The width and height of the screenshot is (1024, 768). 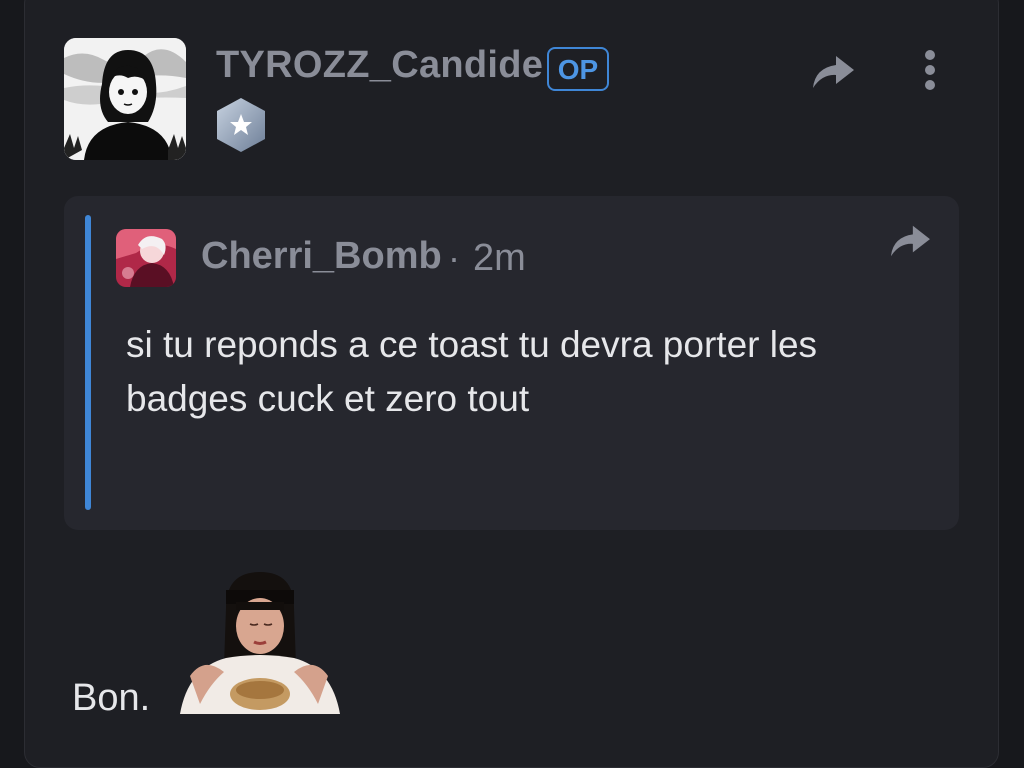 I want to click on author-username: TYROZZ_Candide, so click(x=379, y=65).